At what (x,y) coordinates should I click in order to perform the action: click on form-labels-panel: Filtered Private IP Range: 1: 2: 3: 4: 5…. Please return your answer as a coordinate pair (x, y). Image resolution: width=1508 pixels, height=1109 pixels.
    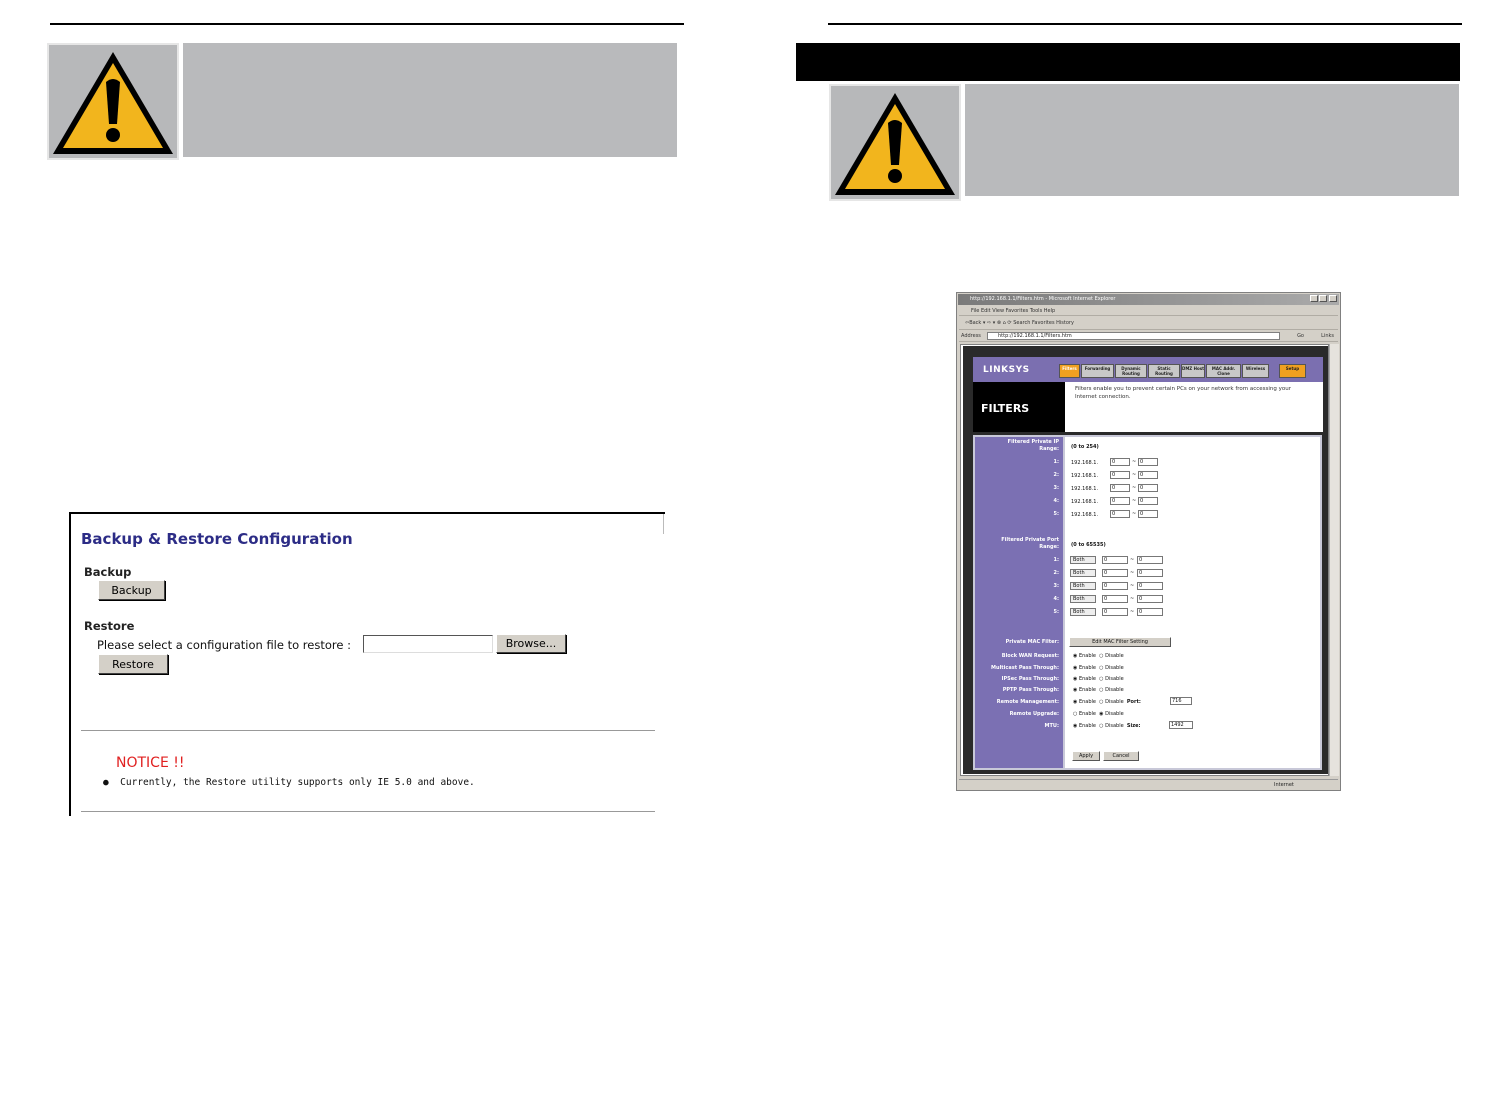
    Looking at the image, I should click on (1019, 602).